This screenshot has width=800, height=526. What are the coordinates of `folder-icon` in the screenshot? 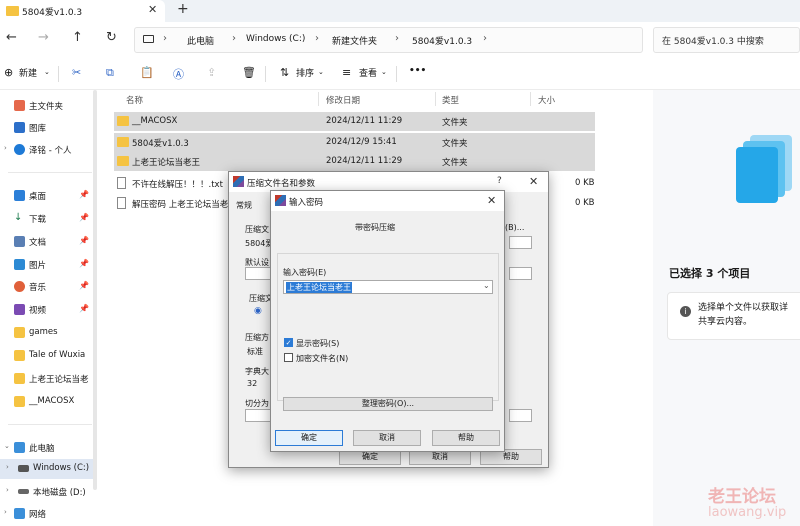 It's located at (123, 121).